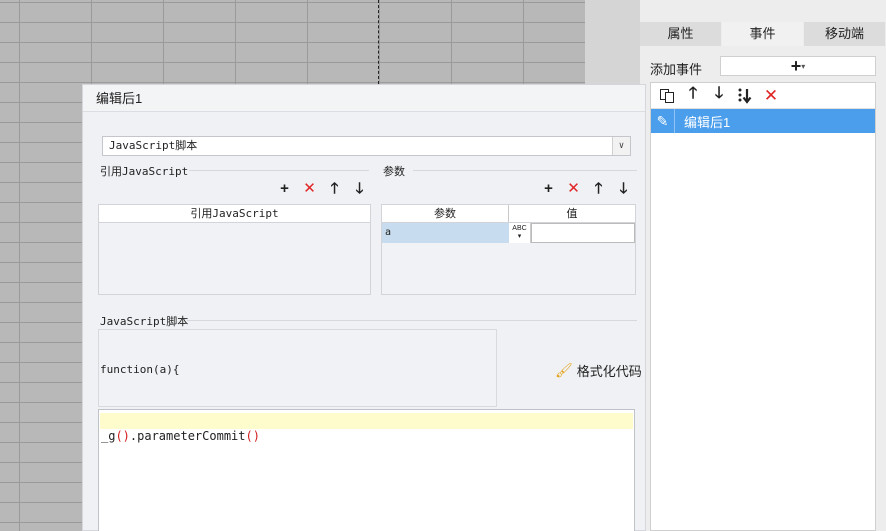 This screenshot has height=531, width=886. What do you see at coordinates (572, 213) in the screenshot?
I see `param-value-column: 值` at bounding box center [572, 213].